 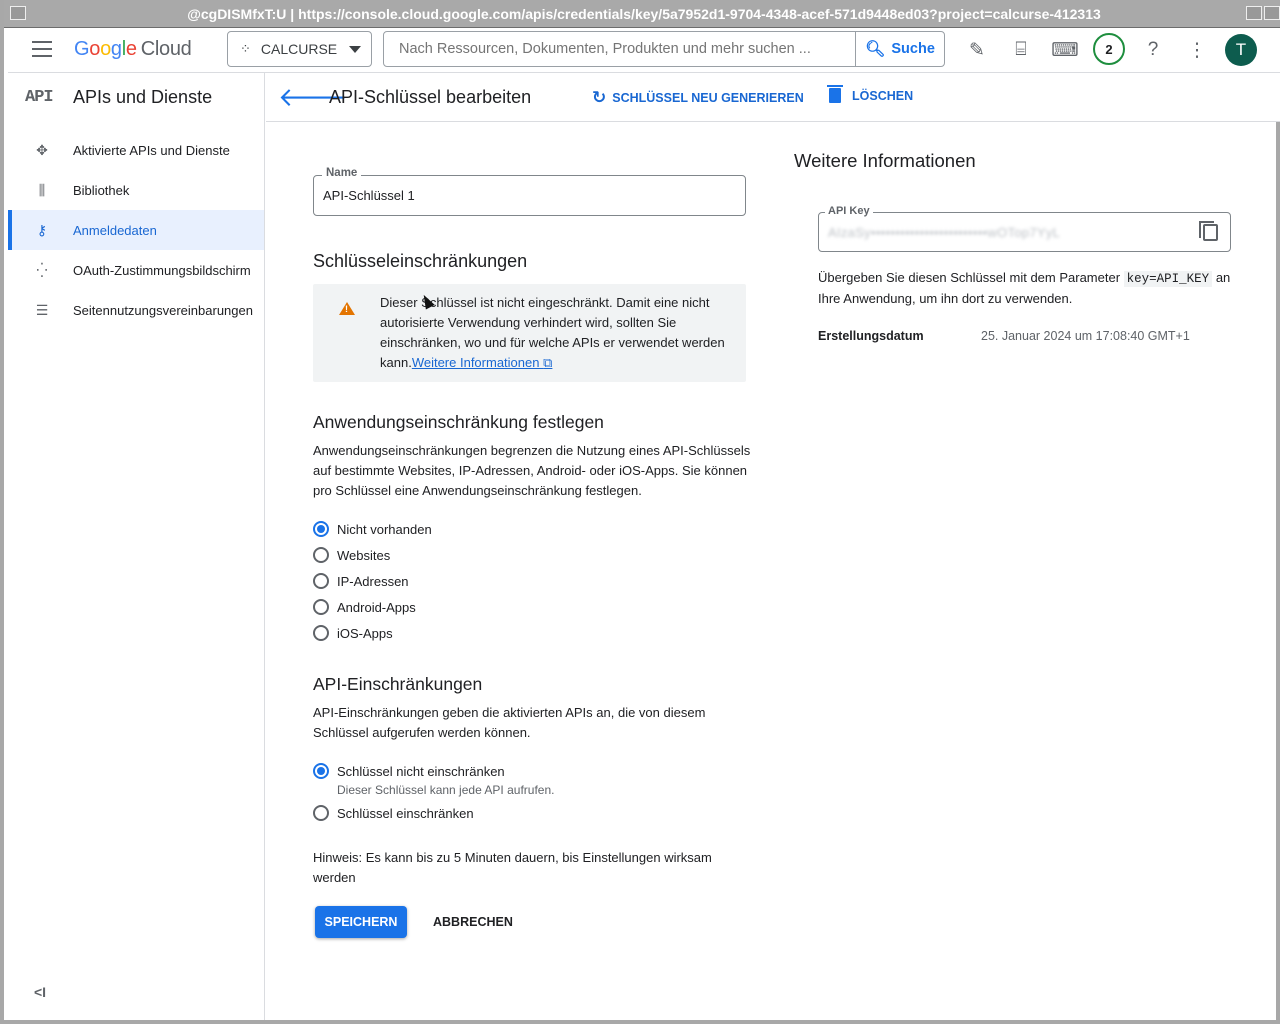 What do you see at coordinates (42, 269) in the screenshot?
I see `oauth-icon: ⁛` at bounding box center [42, 269].